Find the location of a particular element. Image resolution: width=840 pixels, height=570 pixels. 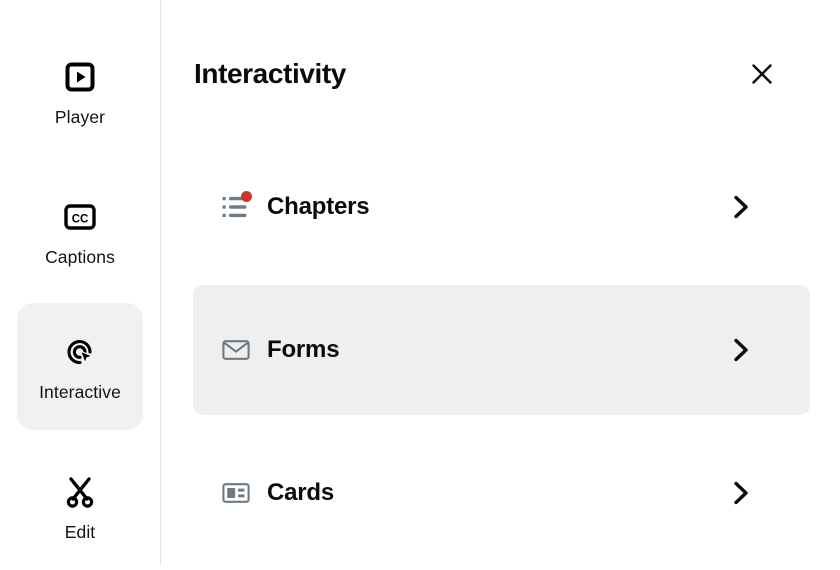

close-button is located at coordinates (762, 75).